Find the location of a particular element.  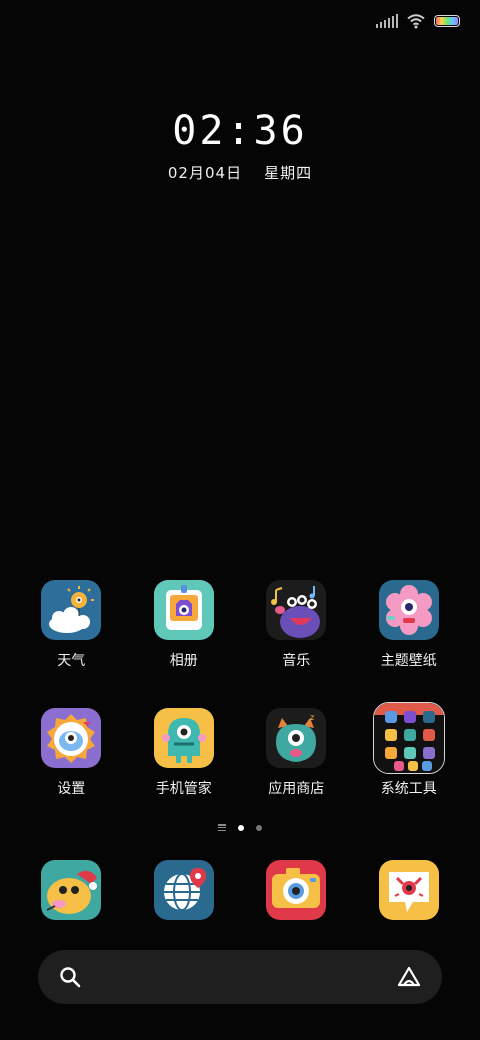

page-dot-current is located at coordinates (241, 827).